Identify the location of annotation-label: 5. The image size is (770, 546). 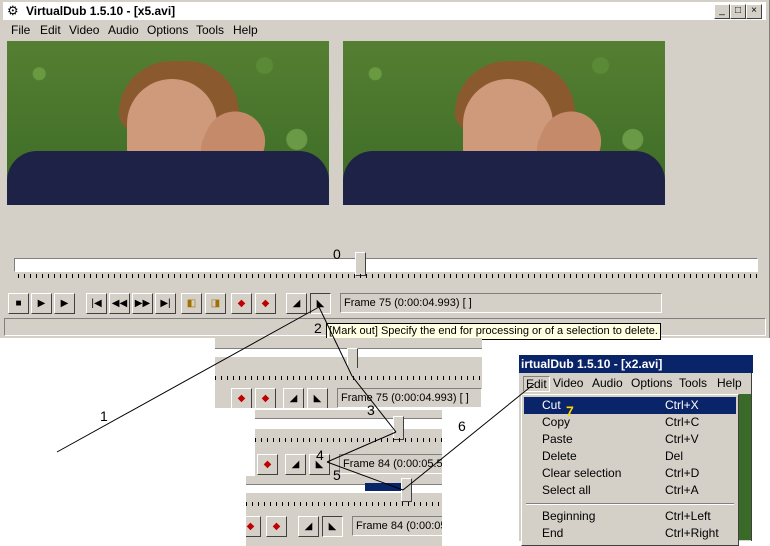
(337, 475).